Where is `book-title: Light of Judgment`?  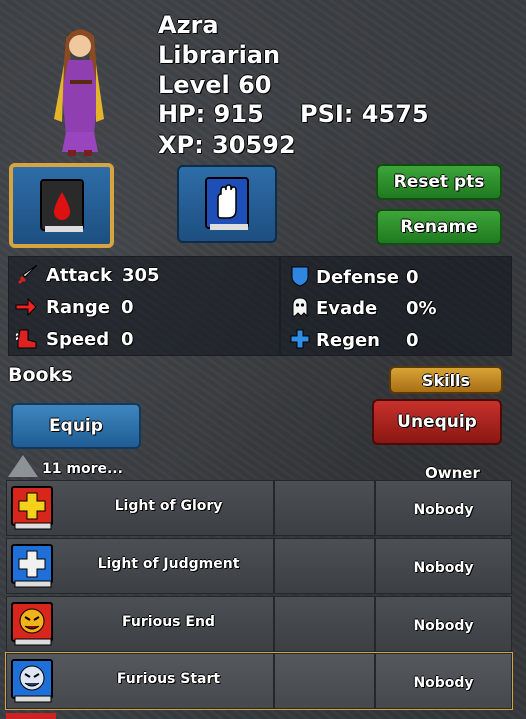
book-title: Light of Judgment is located at coordinates (168, 564).